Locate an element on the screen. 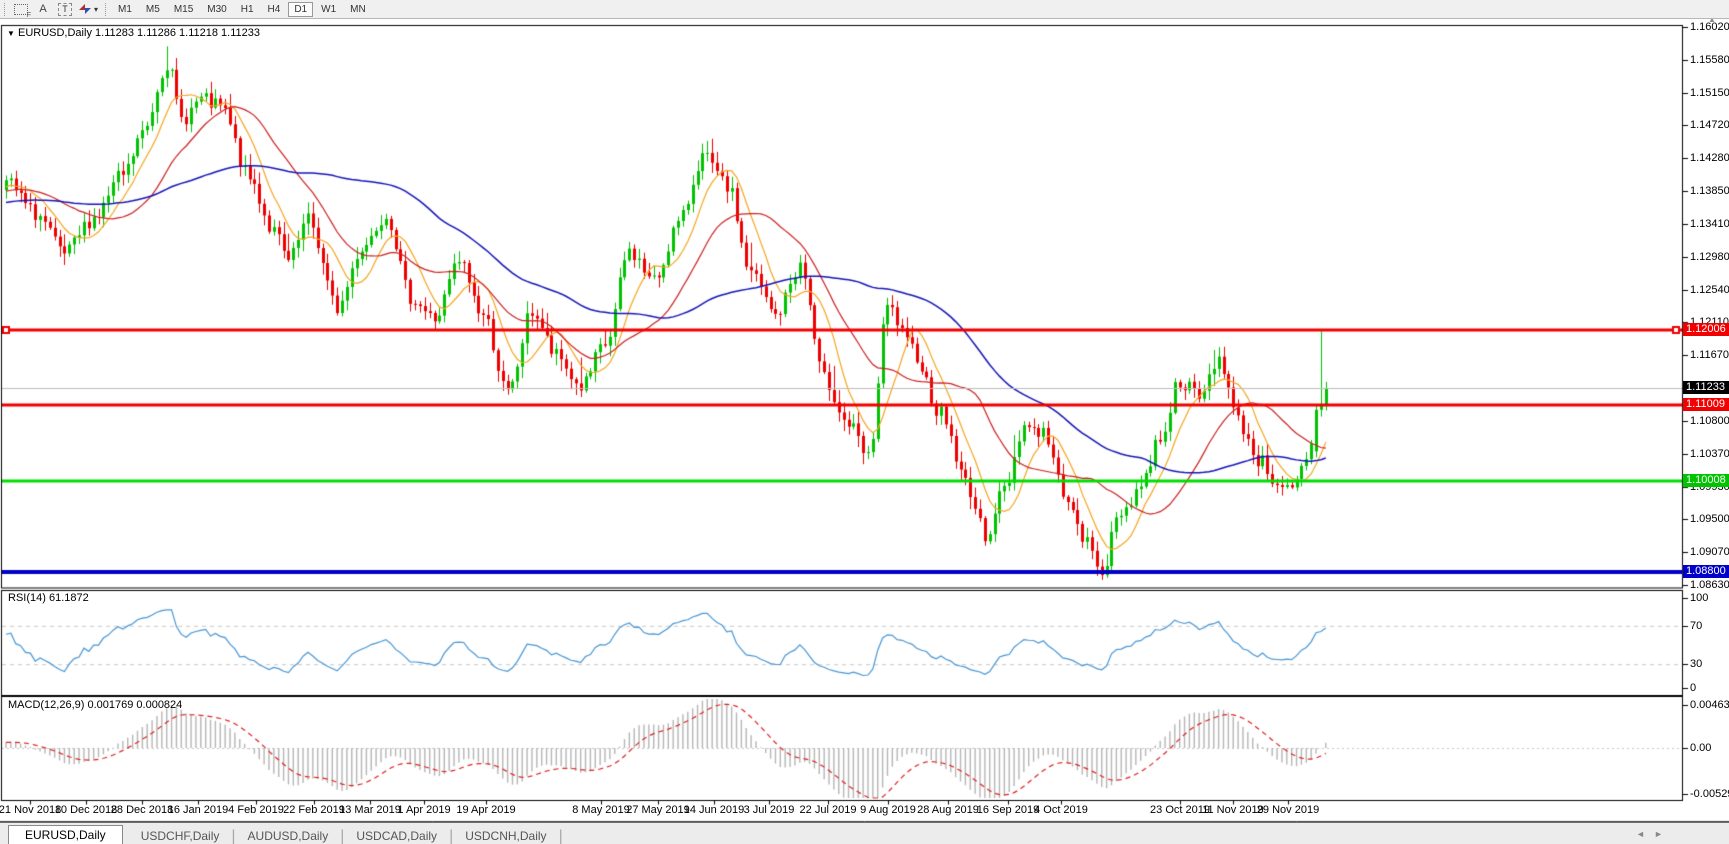 This screenshot has height=844, width=1729. price-tick-label: 1.16020 is located at coordinates (1709, 27).